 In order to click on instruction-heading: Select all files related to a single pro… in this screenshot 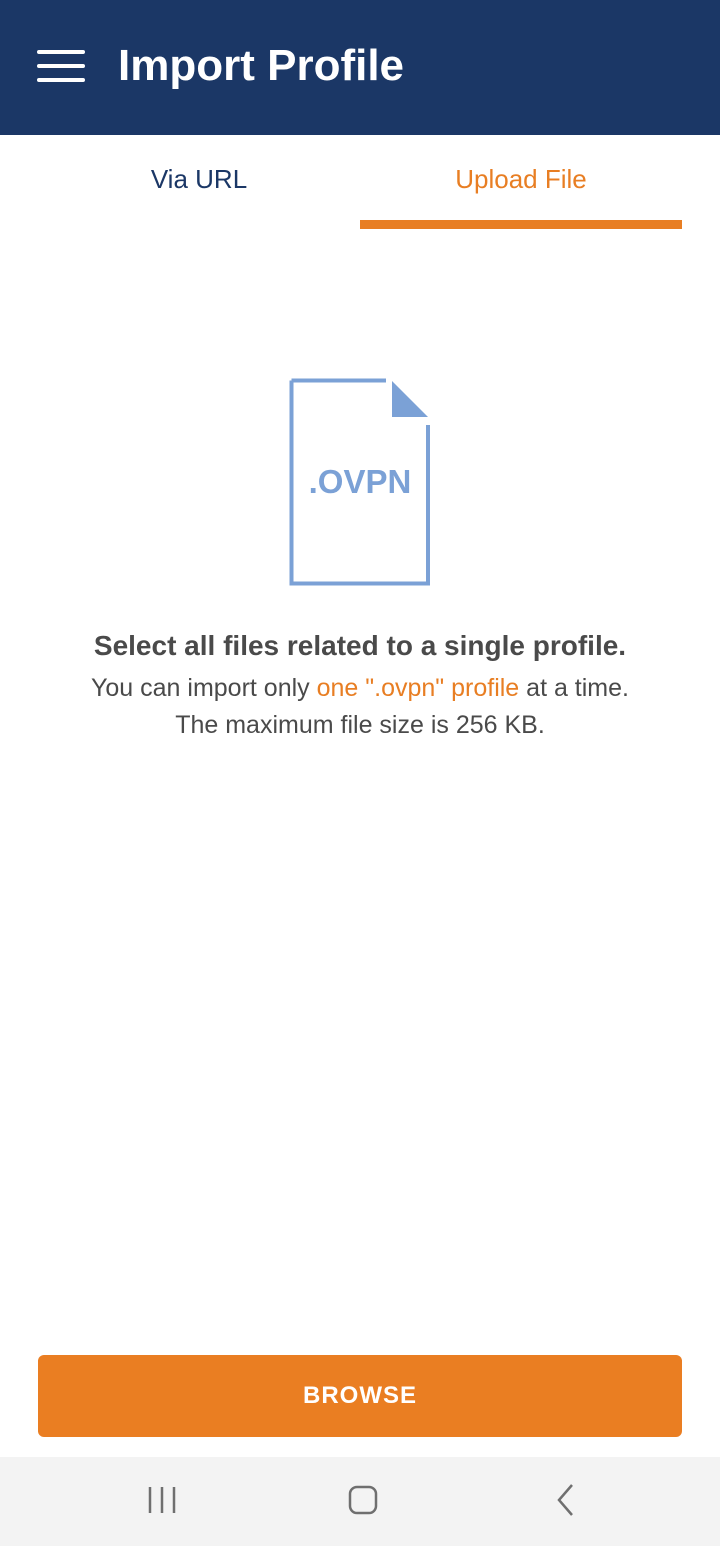, I will do `click(360, 645)`.